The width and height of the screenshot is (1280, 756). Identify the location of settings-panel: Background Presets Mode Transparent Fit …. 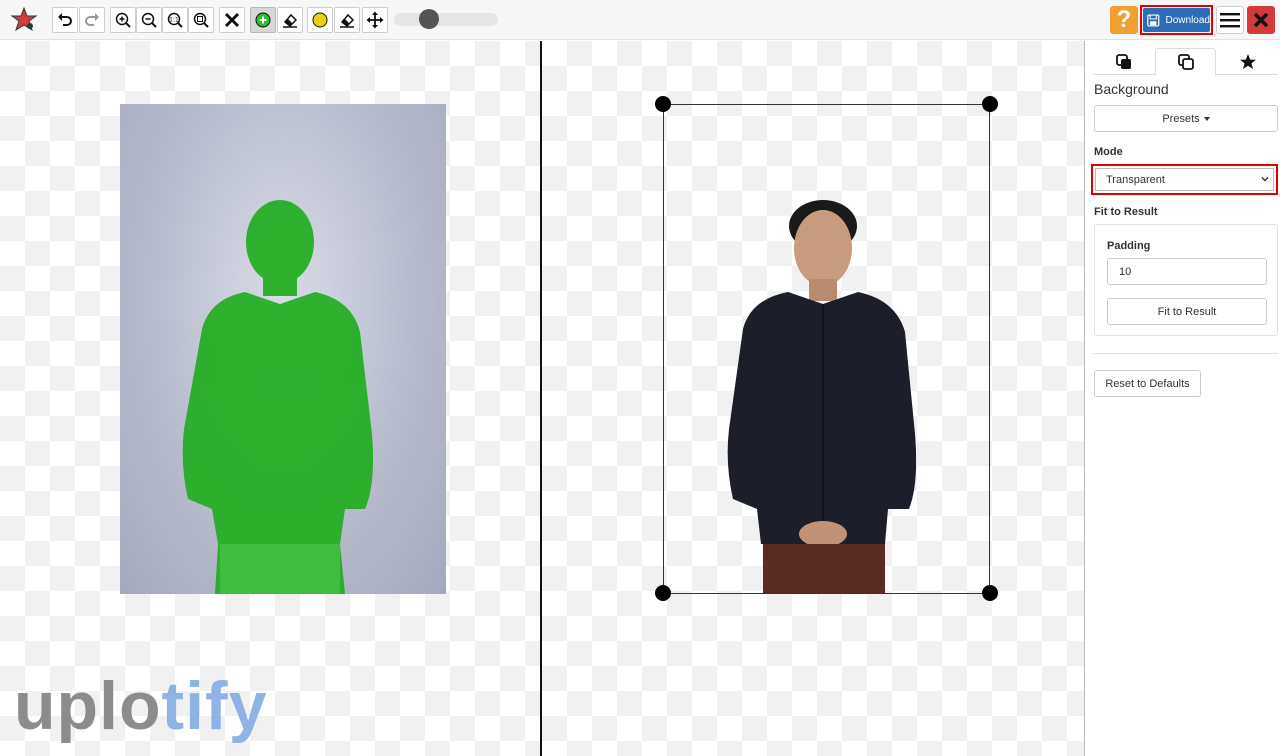
(1182, 398).